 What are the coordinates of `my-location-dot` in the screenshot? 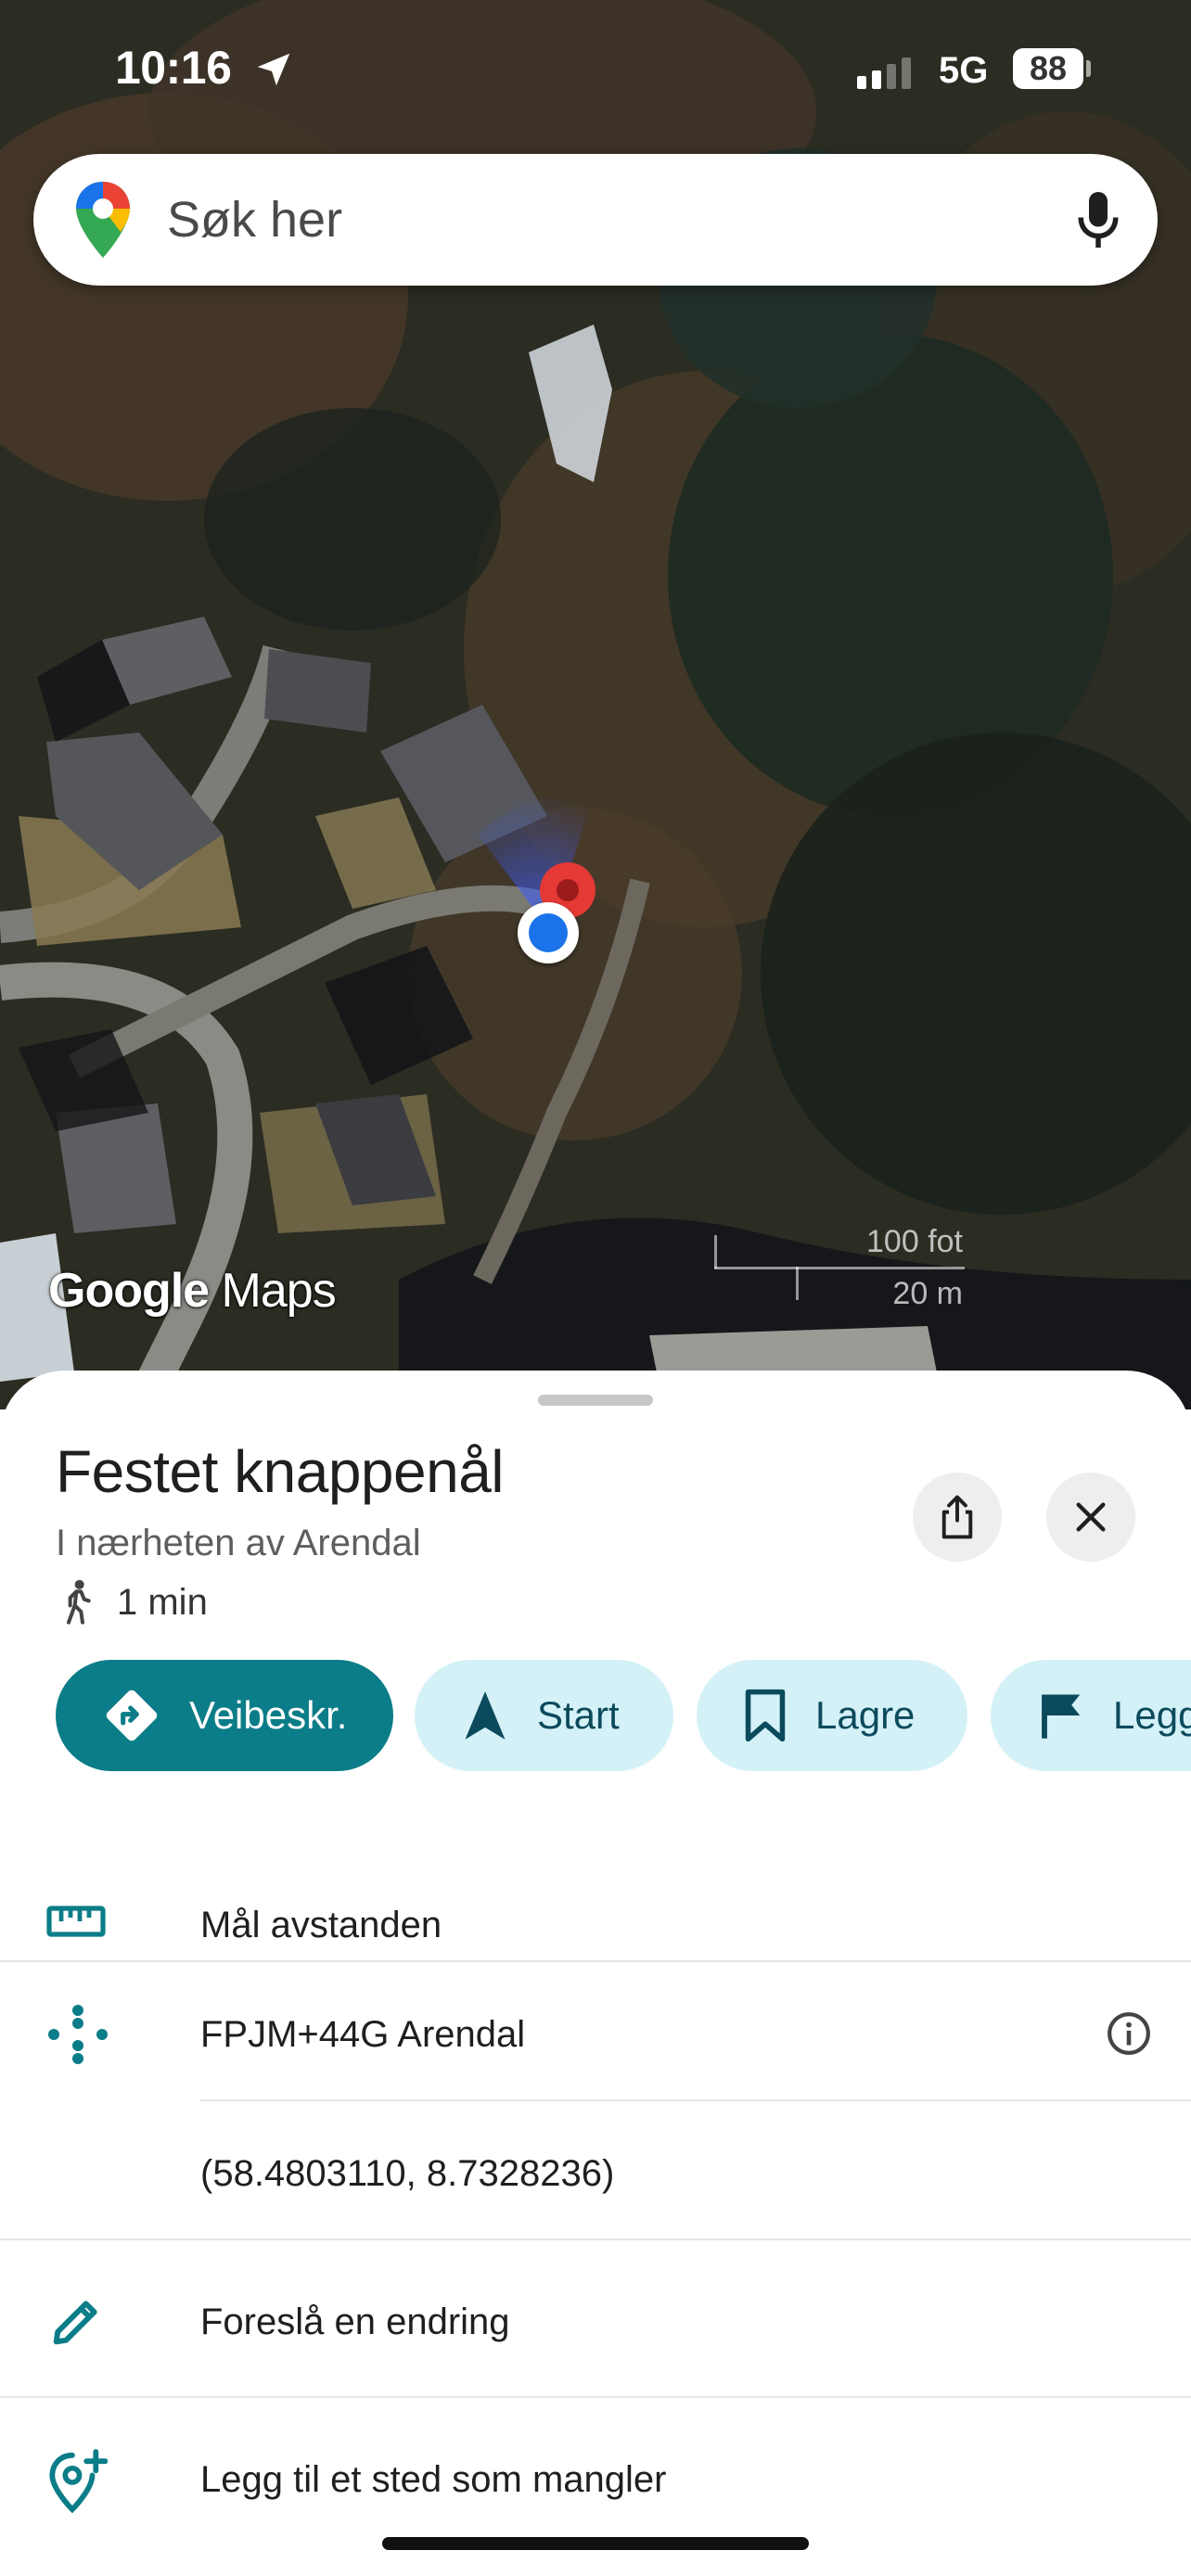 It's located at (548, 933).